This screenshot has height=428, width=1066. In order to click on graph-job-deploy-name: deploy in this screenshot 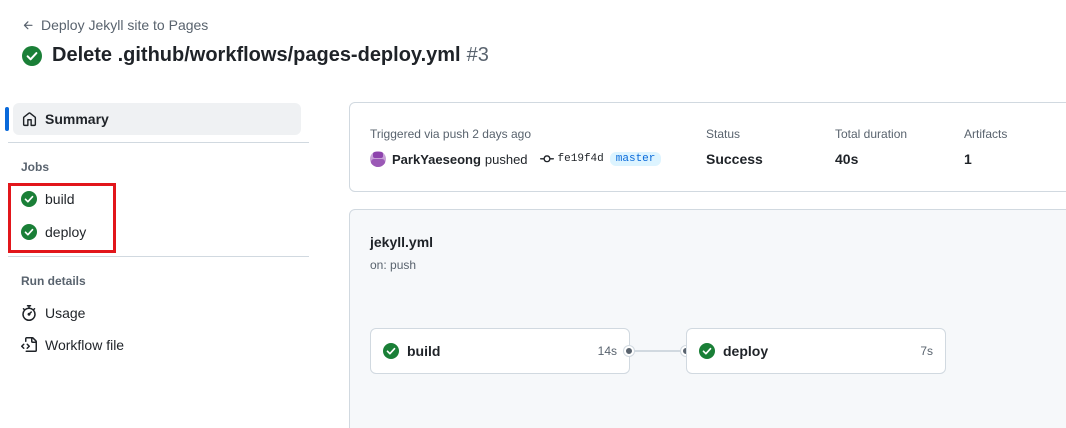, I will do `click(746, 351)`.